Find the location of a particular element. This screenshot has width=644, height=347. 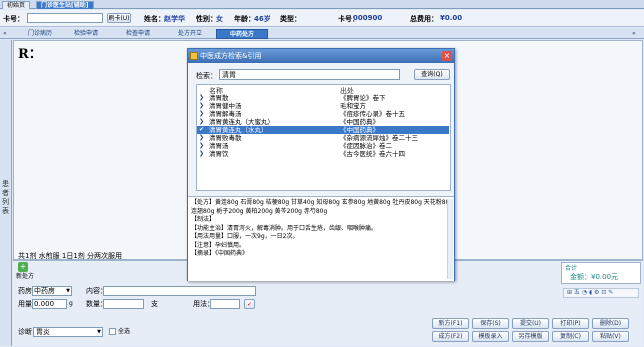

detail-line: 连翘80g 栀子200g 黄柏200g 黄芩200g 赤芍80g is located at coordinates (259, 211).